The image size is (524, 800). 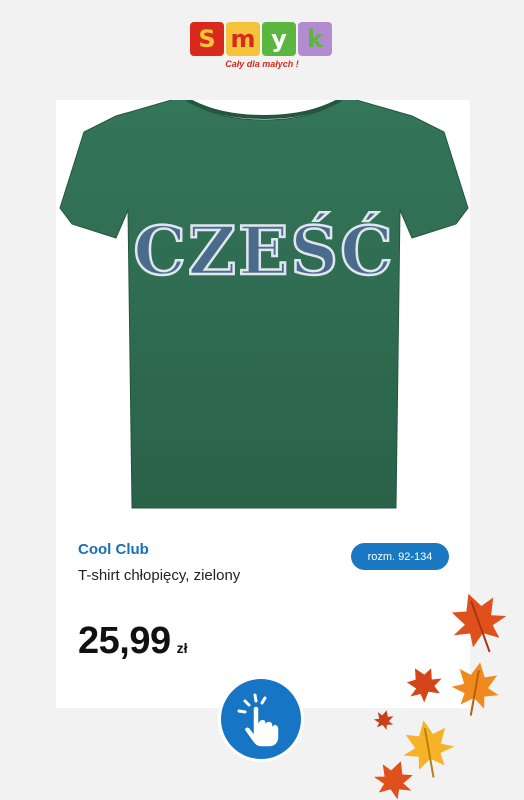 What do you see at coordinates (400, 556) in the screenshot?
I see `size-badge: rozm. 92-134` at bounding box center [400, 556].